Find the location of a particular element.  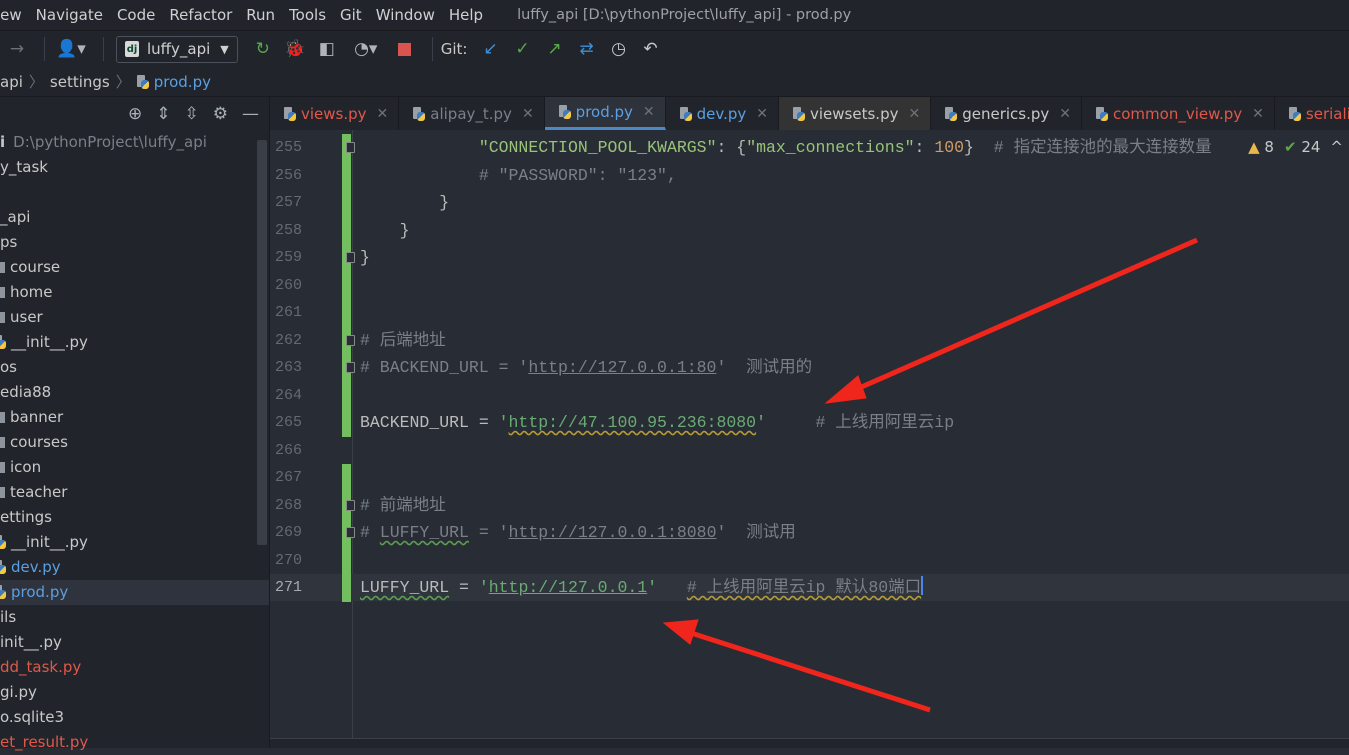

tree-item: icon is located at coordinates (134, 467).